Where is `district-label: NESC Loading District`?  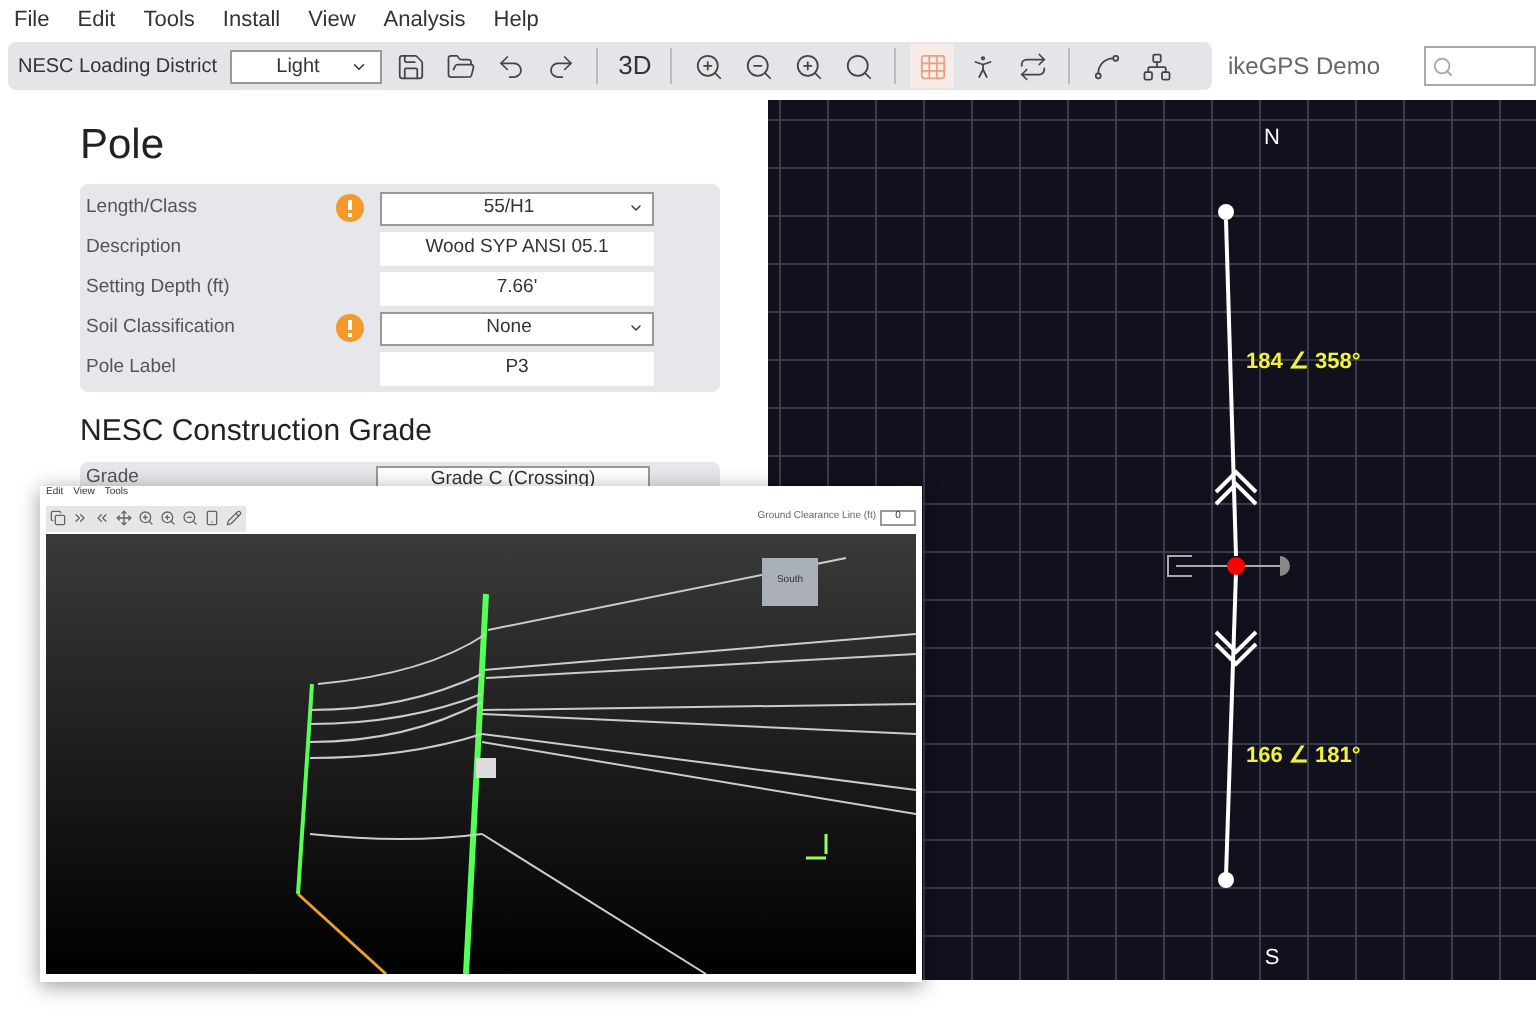
district-label: NESC Loading District is located at coordinates (117, 67).